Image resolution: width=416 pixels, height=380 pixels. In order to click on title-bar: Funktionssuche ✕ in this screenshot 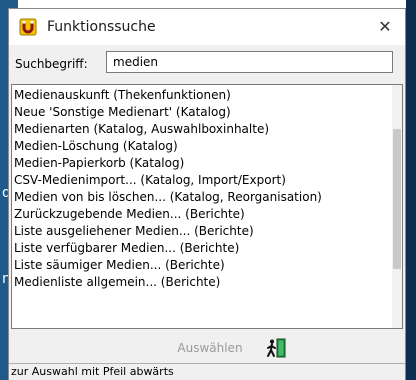, I will do `click(207, 27)`.